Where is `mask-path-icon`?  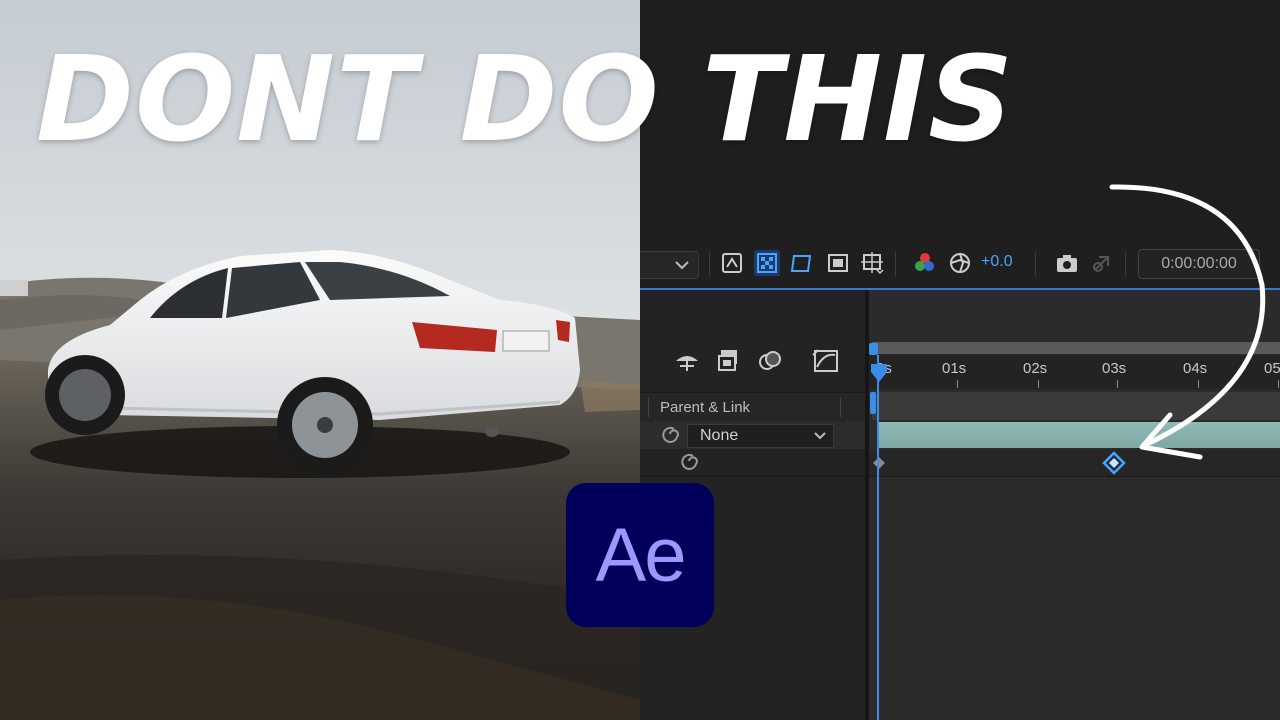 mask-path-icon is located at coordinates (801, 263).